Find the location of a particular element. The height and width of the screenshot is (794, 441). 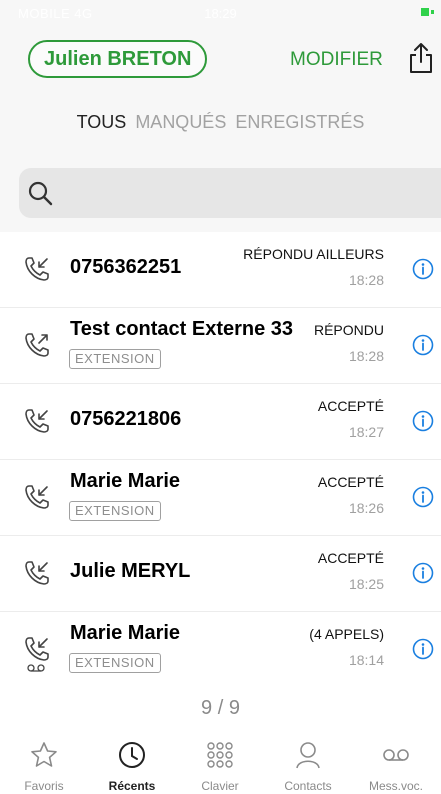

tab-label: Clavier is located at coordinates (220, 786).